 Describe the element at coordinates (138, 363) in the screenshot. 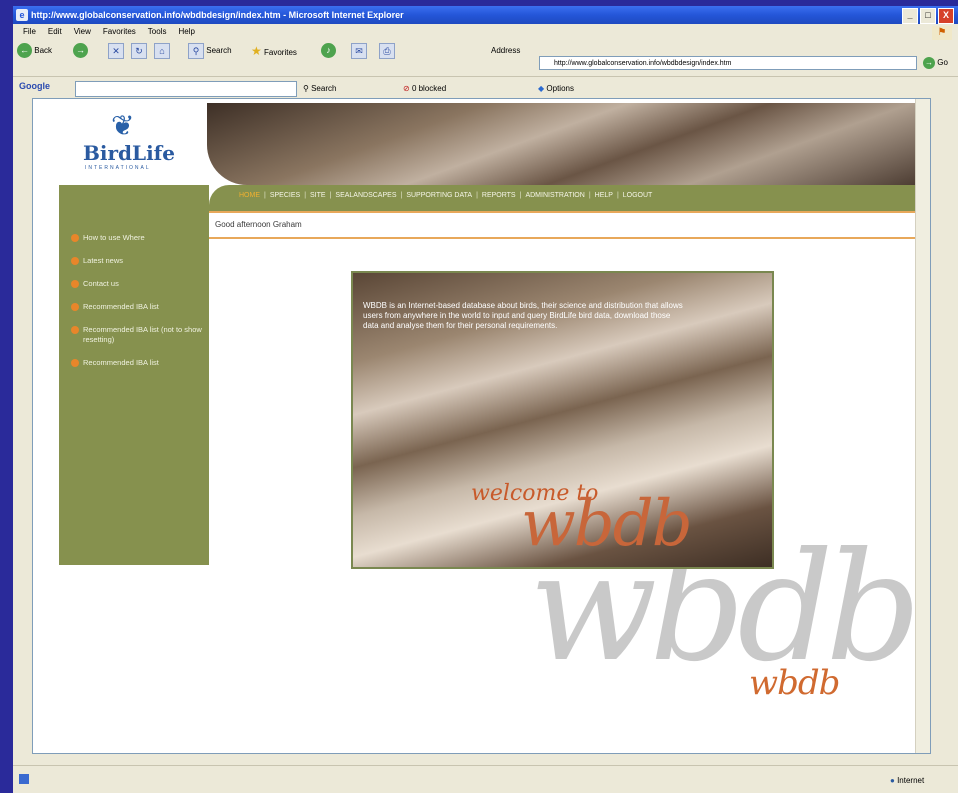

I see `sidebar-item-iba-list-2: Recommended IBA list` at that location.